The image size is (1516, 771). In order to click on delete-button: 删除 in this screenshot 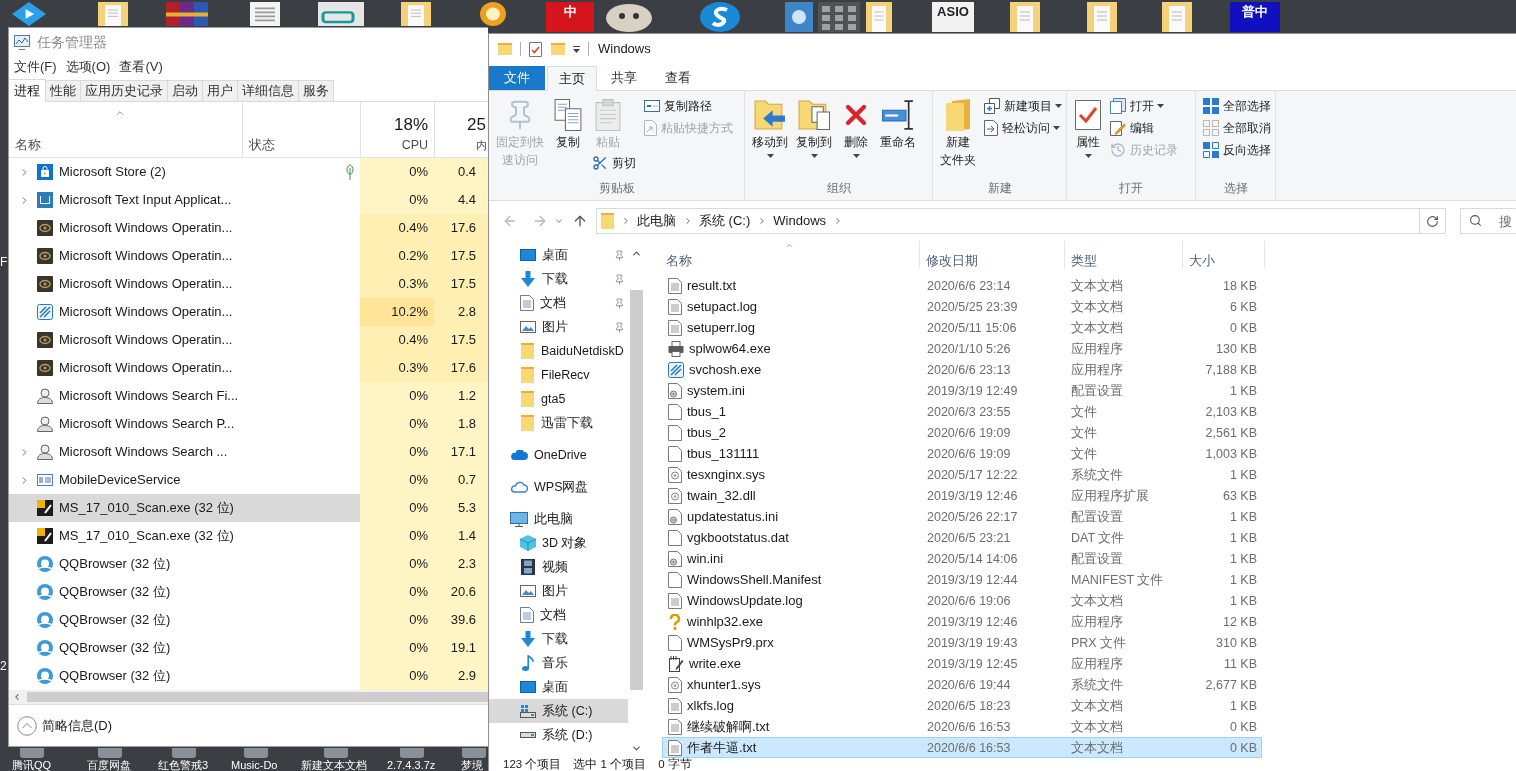, I will do `click(856, 127)`.